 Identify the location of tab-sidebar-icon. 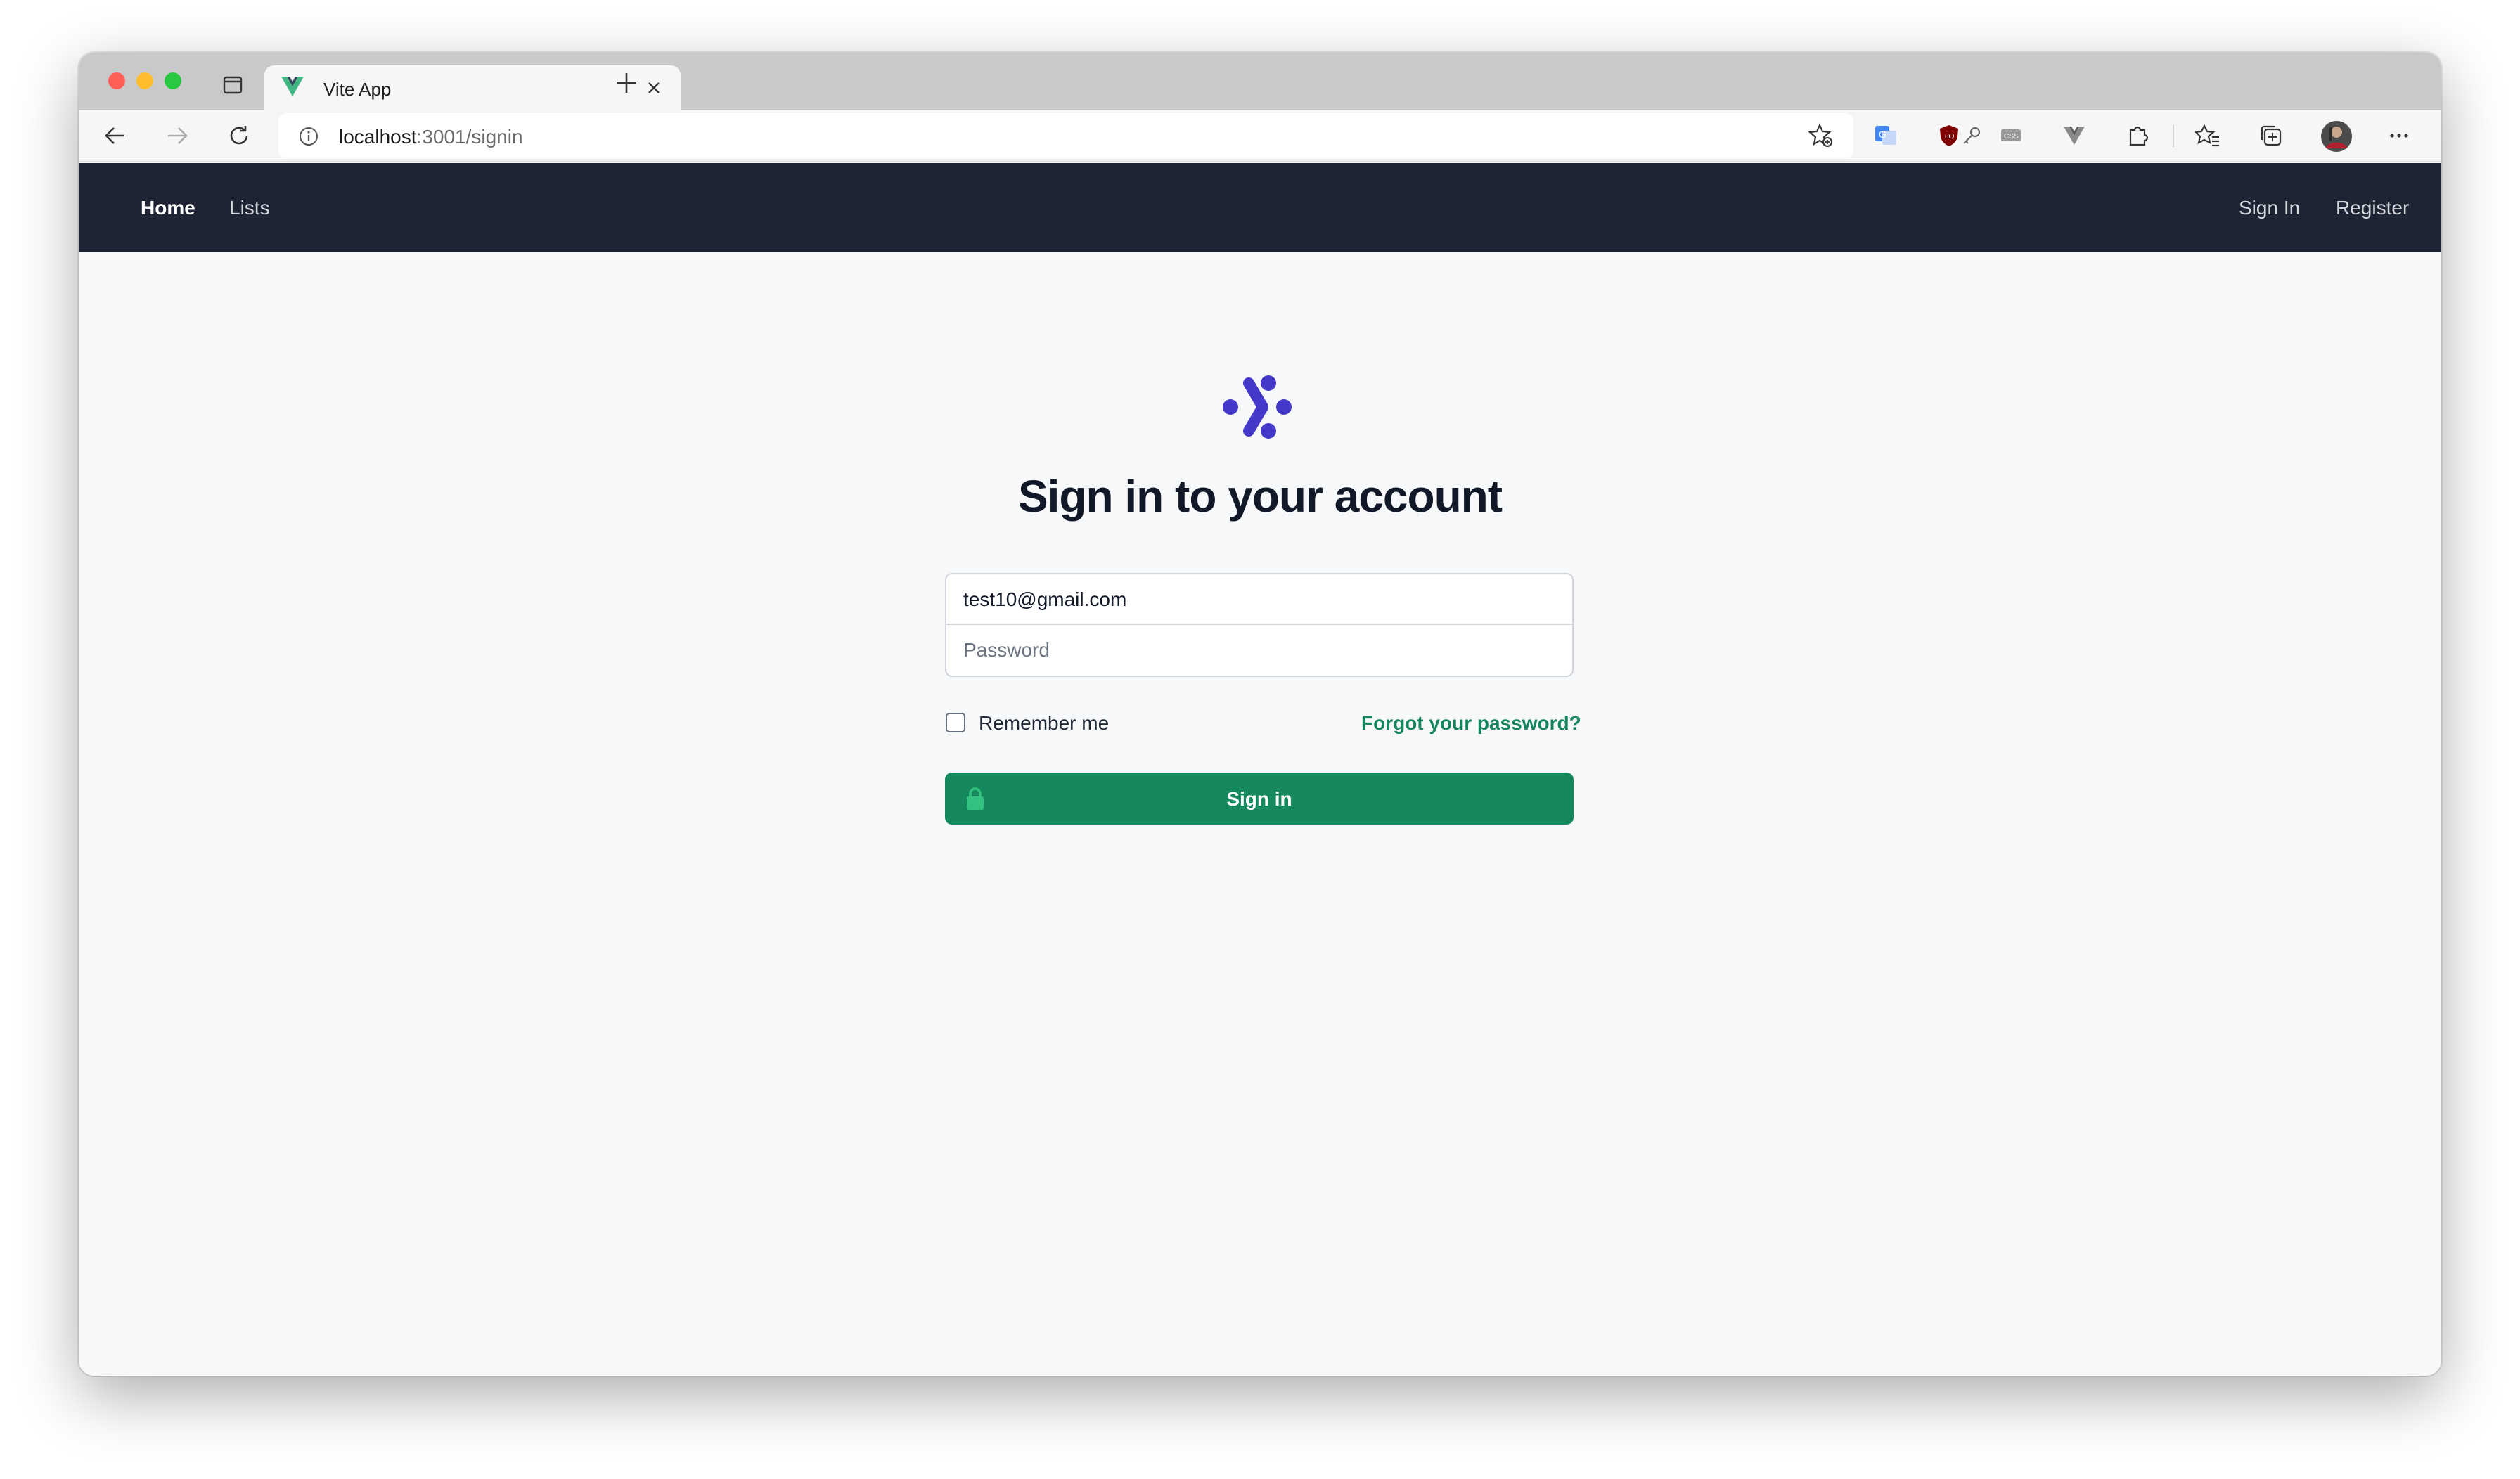
(233, 85).